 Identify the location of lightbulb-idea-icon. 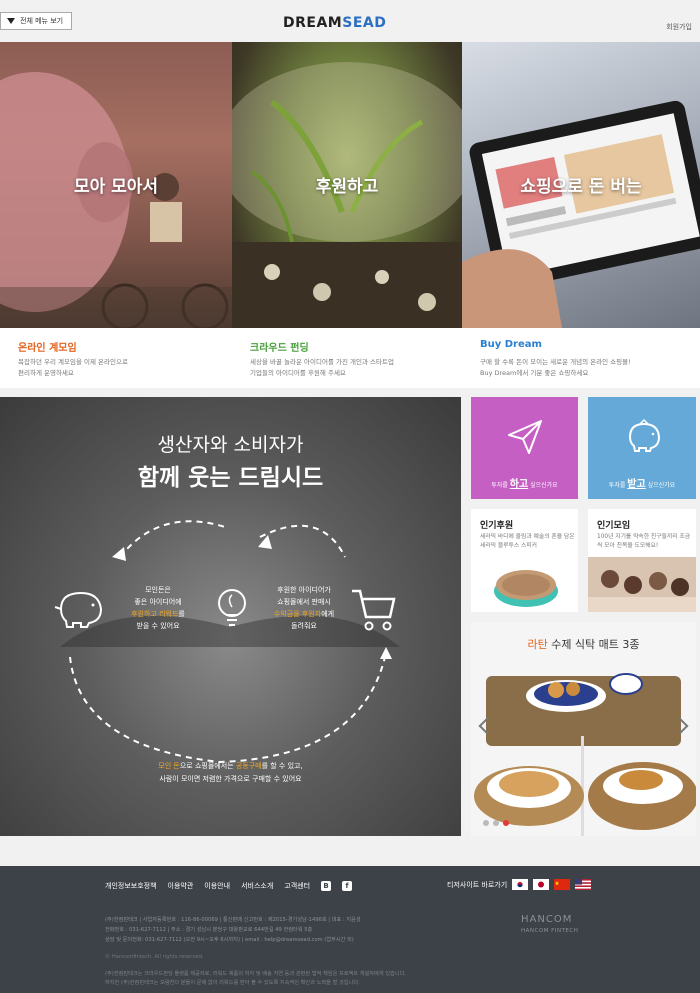
(232, 607).